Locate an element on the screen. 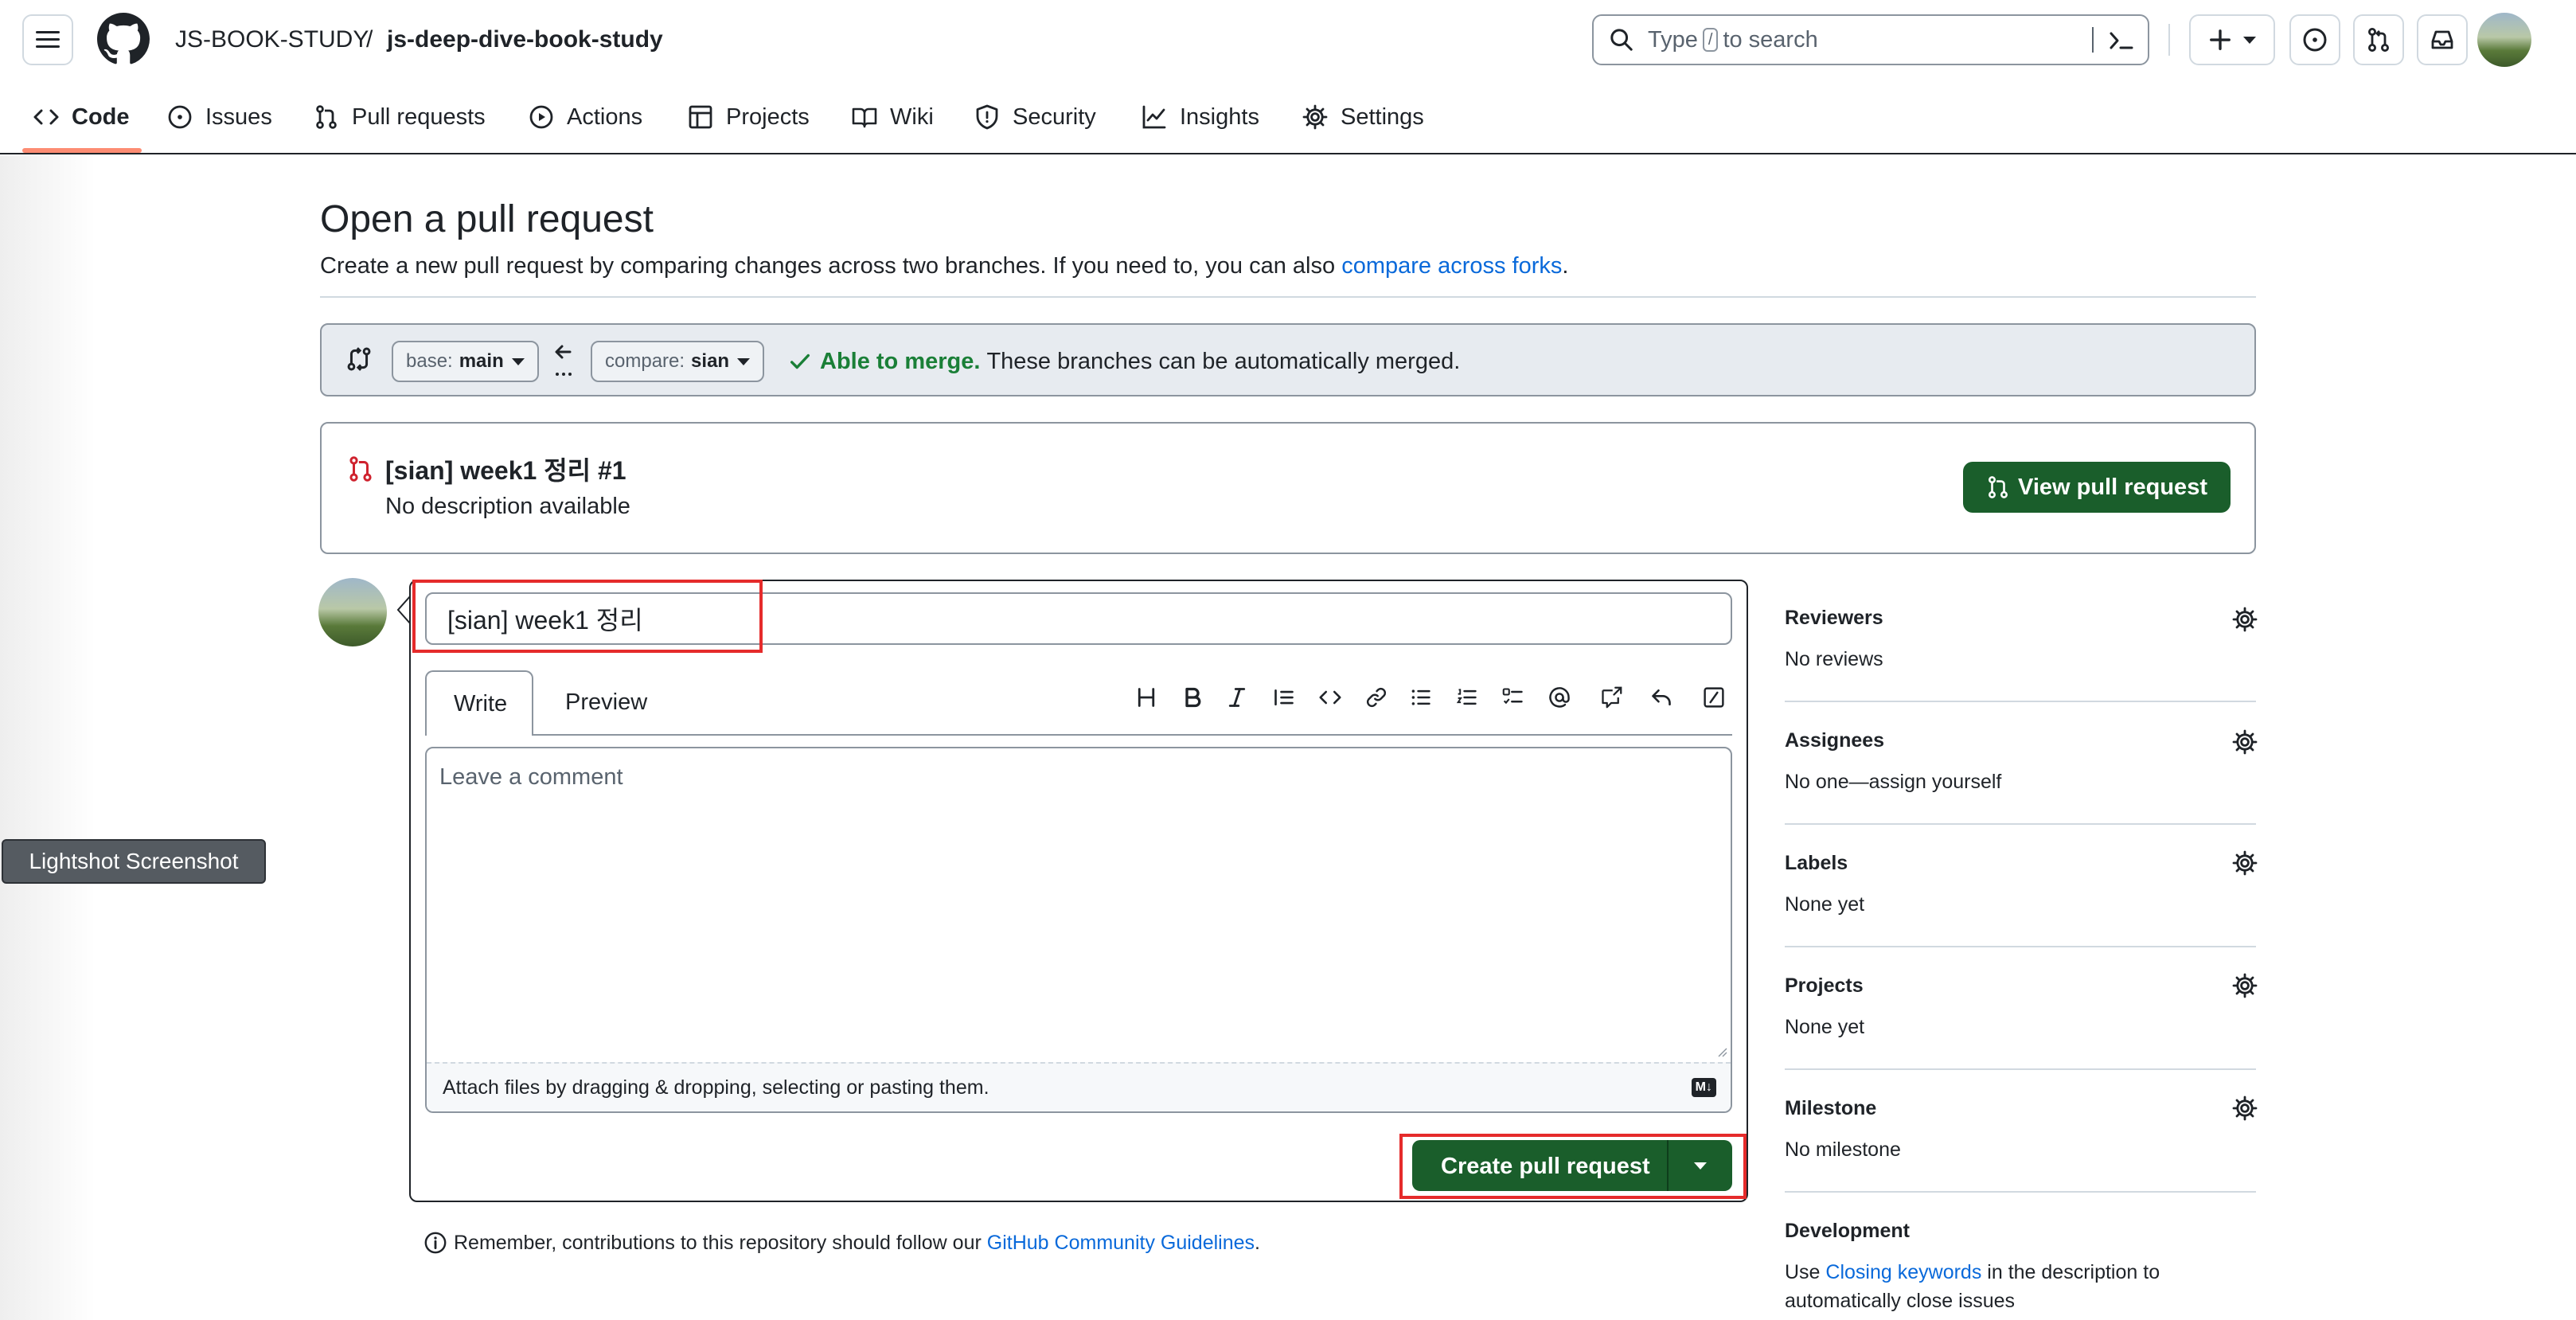 This screenshot has width=2576, height=1320. cross-reference-icon is located at coordinates (1611, 697).